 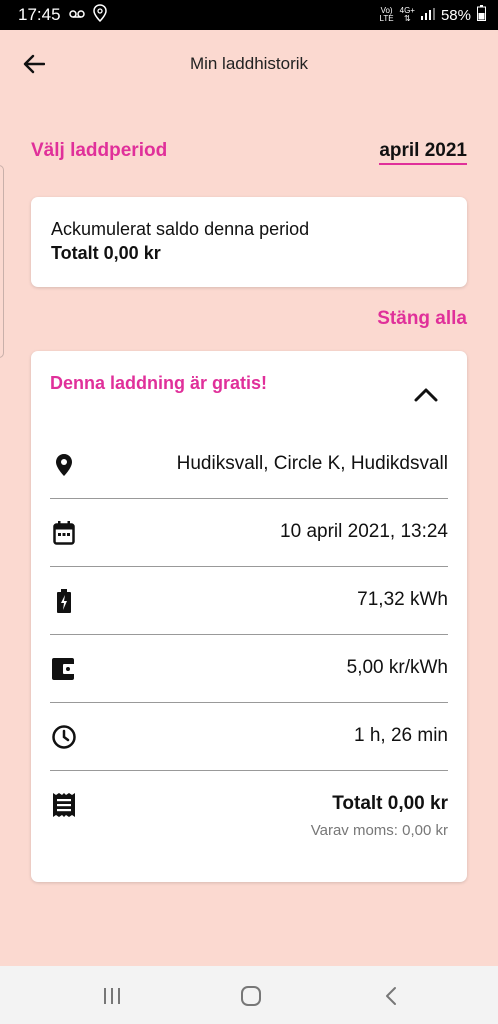 I want to click on calendar-icon, so click(x=64, y=533).